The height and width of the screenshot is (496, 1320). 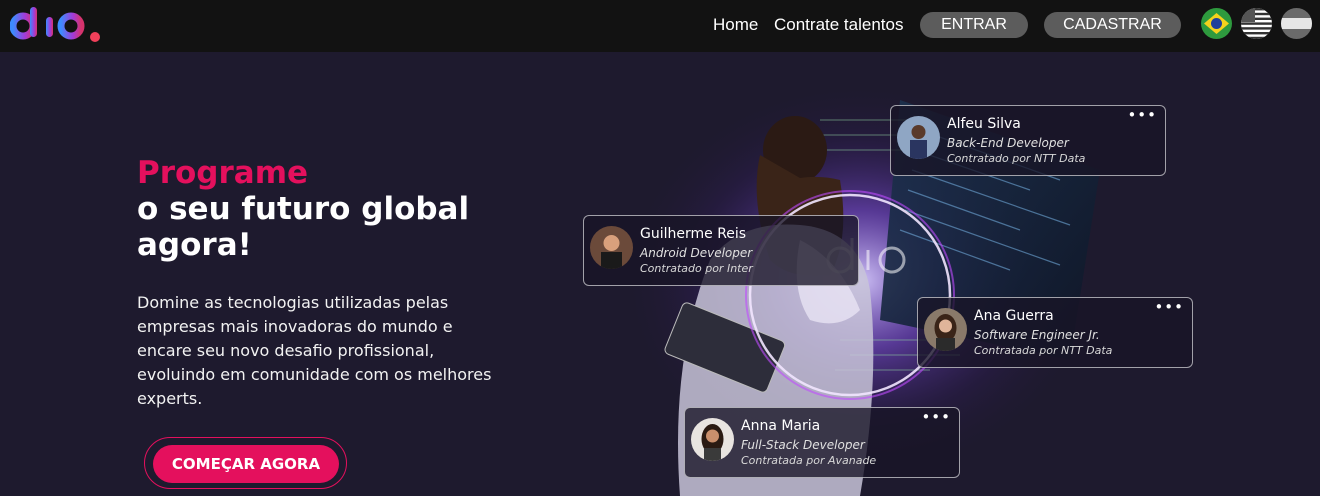 I want to click on card-hired-by: Contratado por Inter, so click(x=696, y=268).